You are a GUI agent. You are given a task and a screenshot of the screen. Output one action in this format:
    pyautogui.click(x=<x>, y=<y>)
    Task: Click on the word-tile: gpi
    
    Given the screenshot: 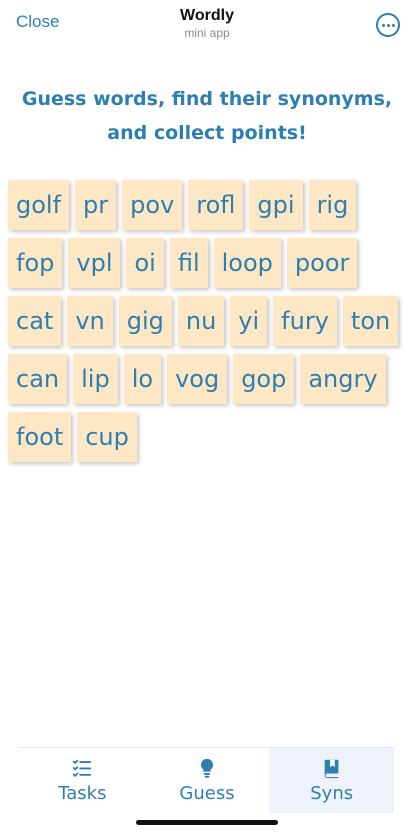 What is the action you would take?
    pyautogui.click(x=276, y=205)
    